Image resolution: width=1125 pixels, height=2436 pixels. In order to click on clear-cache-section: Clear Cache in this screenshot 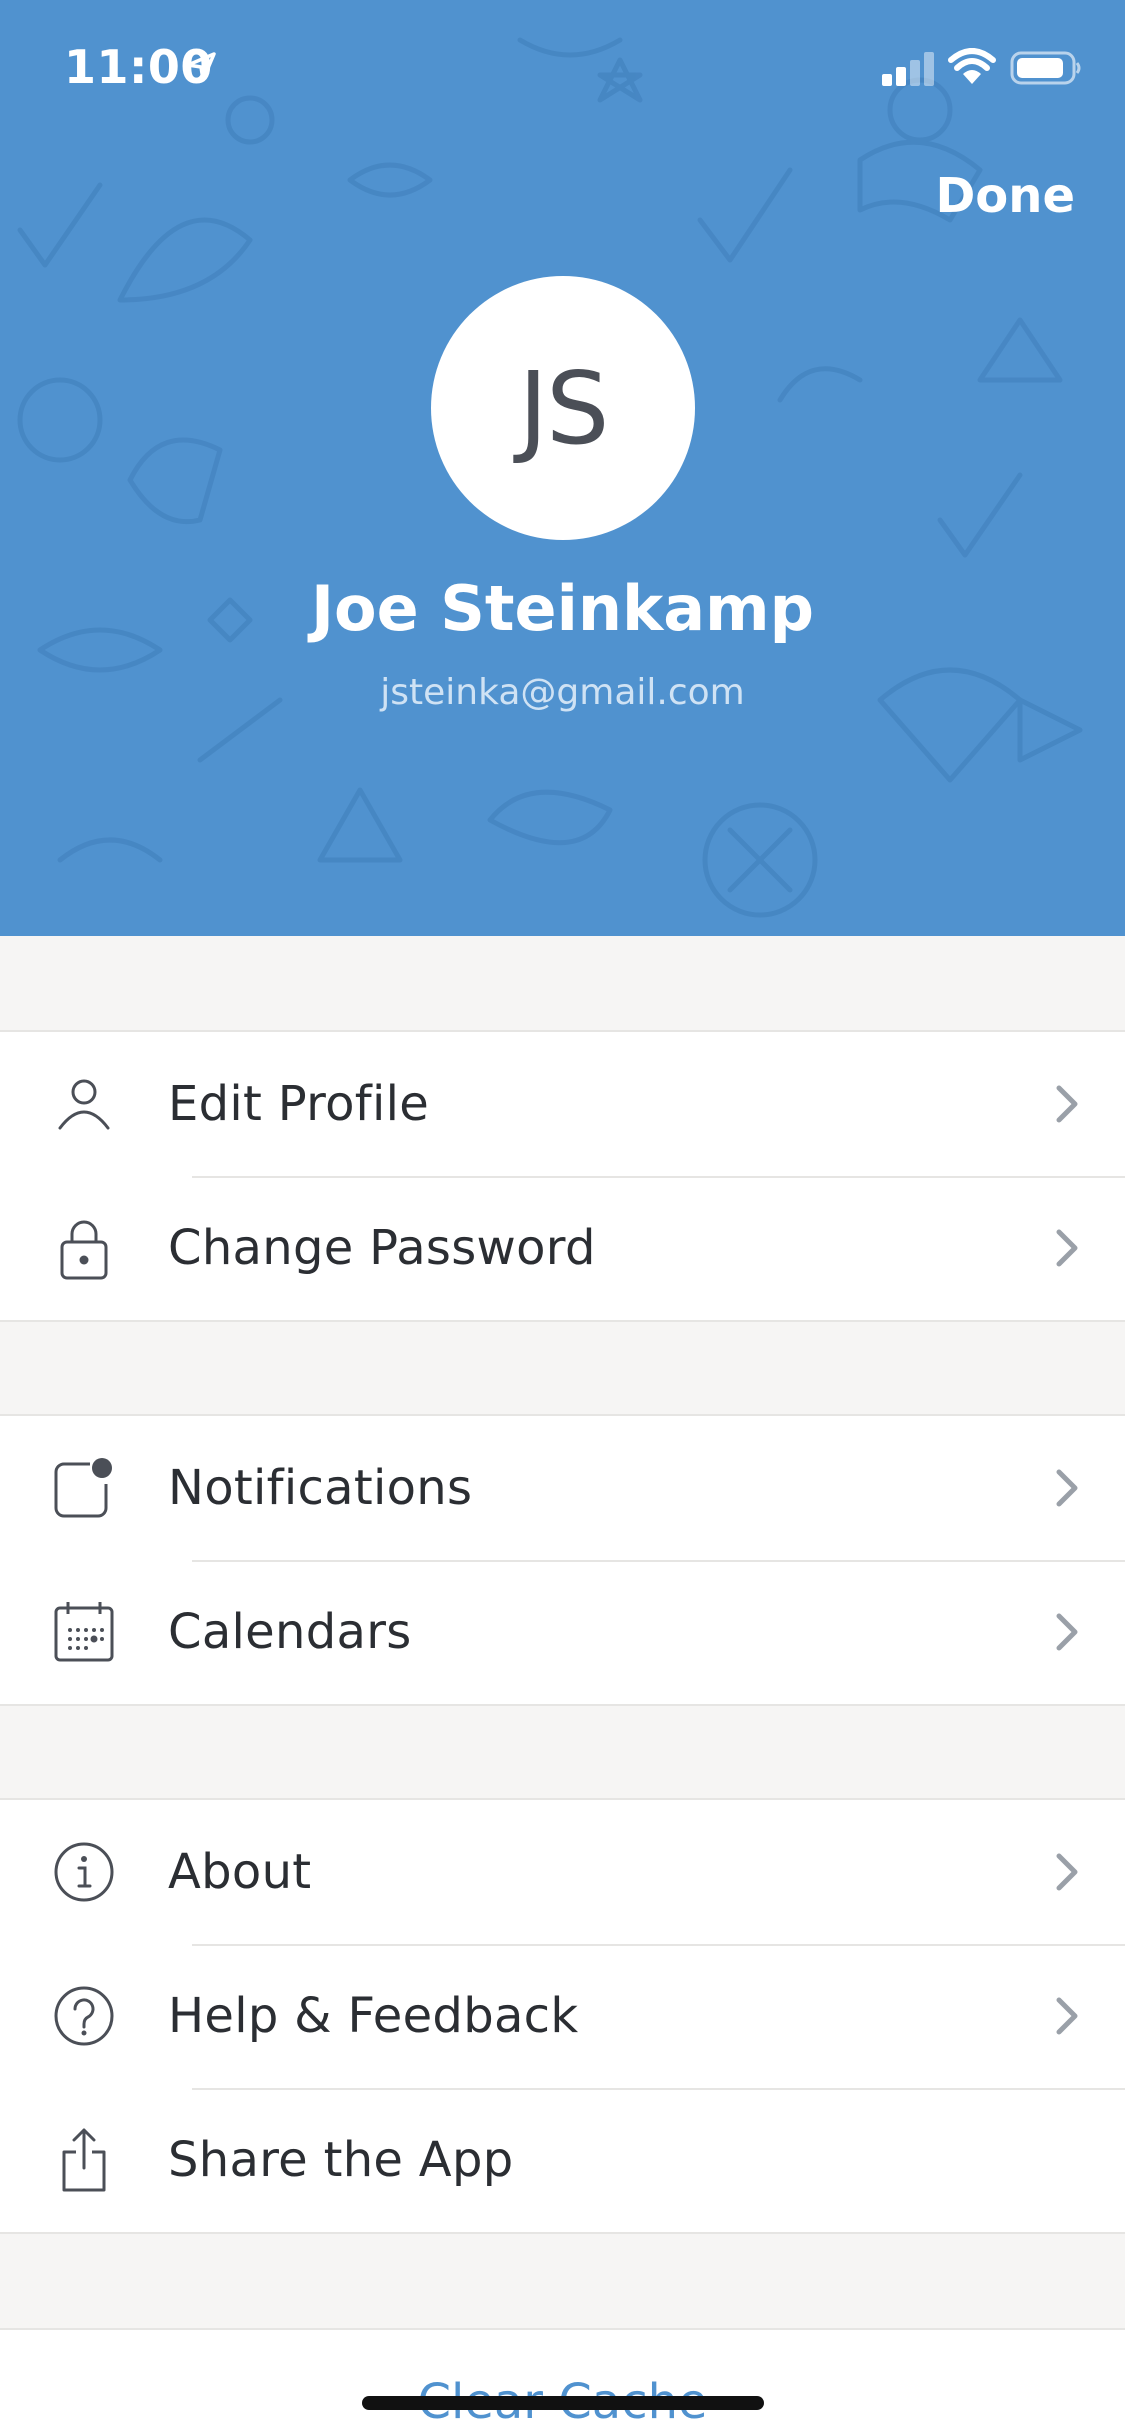, I will do `click(562, 2382)`.